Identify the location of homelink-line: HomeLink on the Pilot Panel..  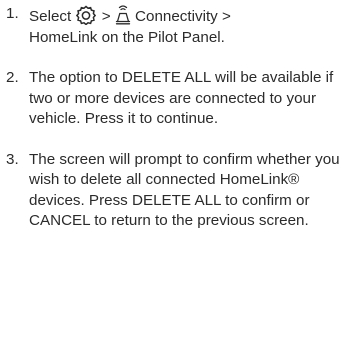
(127, 37).